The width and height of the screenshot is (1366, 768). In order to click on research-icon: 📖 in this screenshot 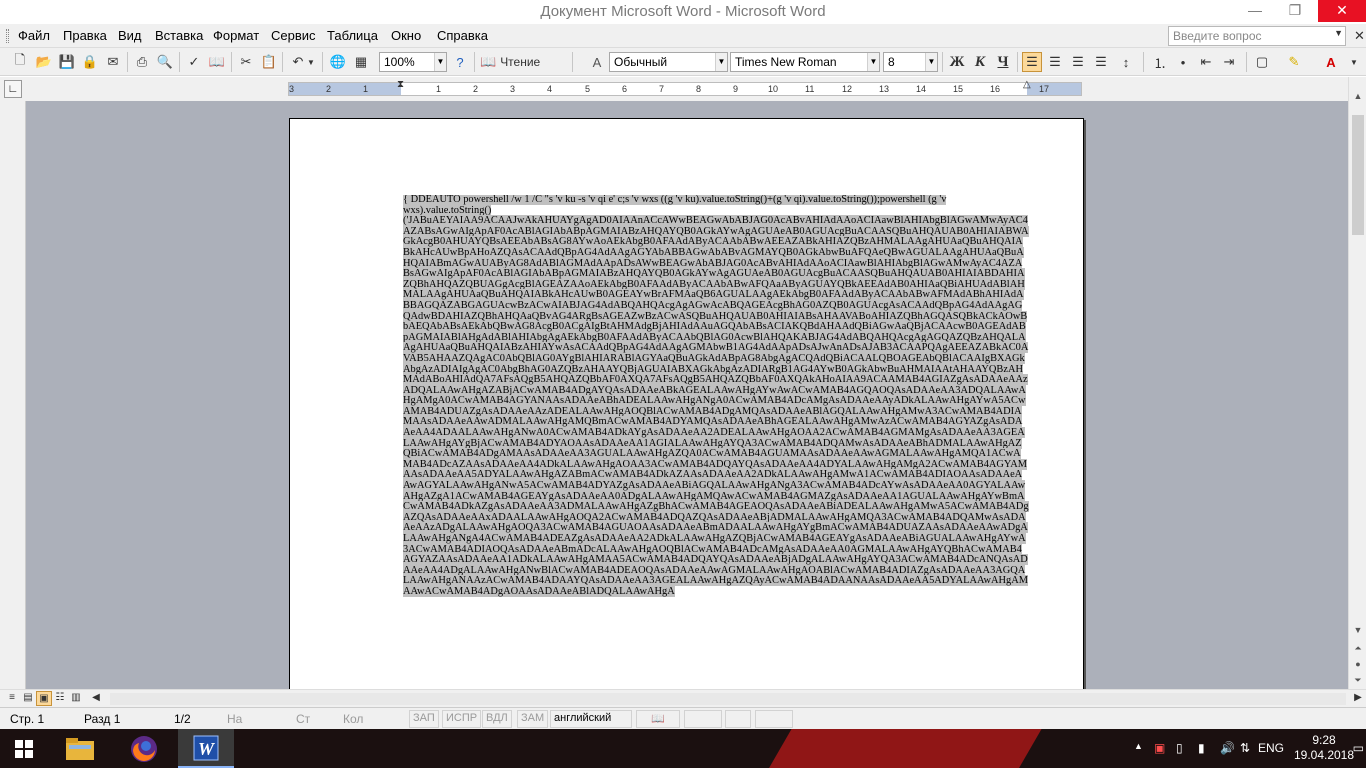, I will do `click(217, 62)`.